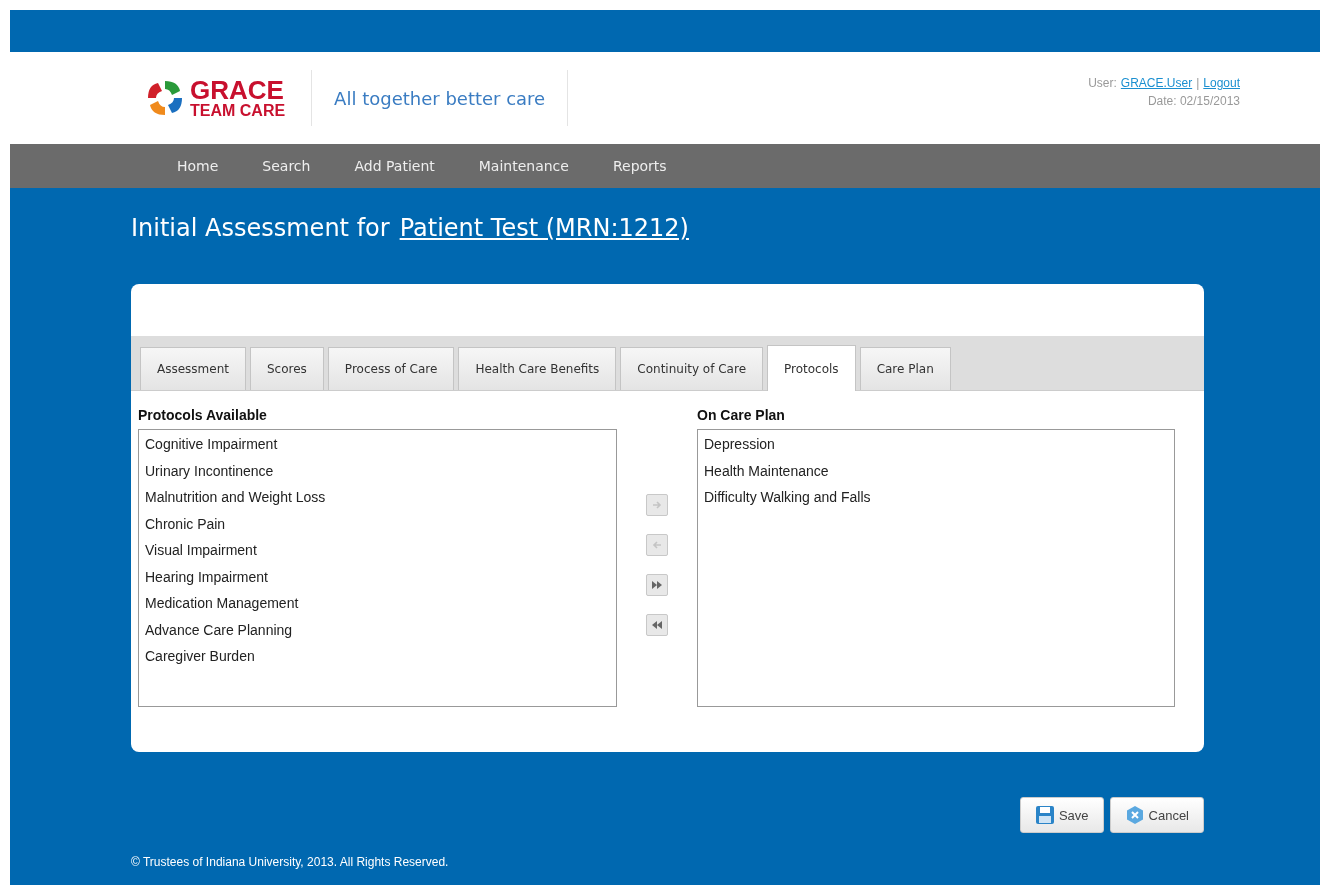  What do you see at coordinates (377, 629) in the screenshot?
I see `list-item: Advance Care Planning` at bounding box center [377, 629].